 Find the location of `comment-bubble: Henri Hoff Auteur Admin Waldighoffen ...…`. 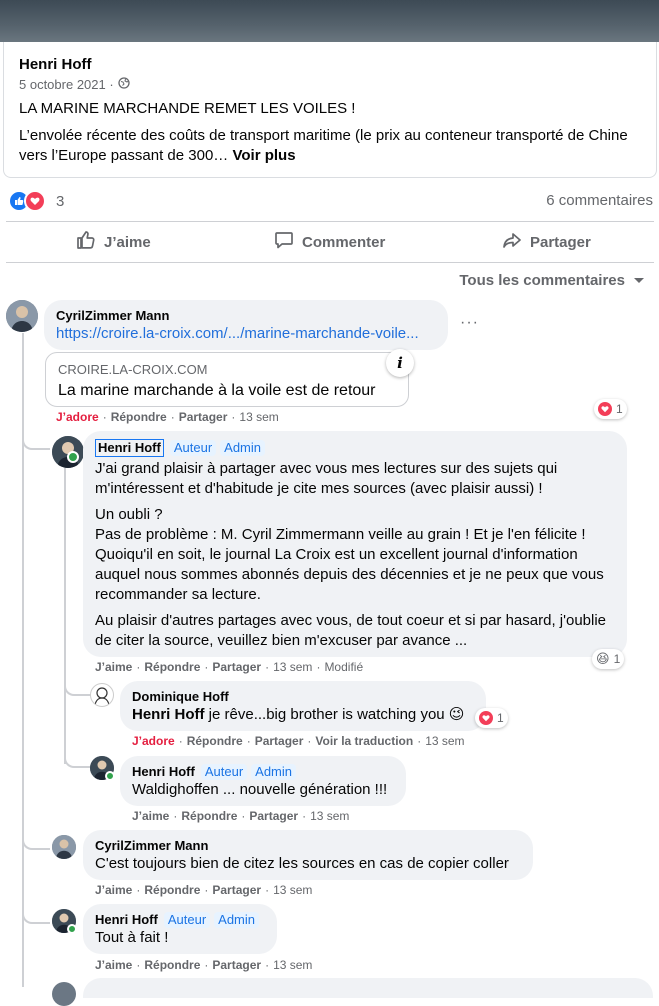

comment-bubble: Henri Hoff Auteur Admin Waldighoffen ...… is located at coordinates (263, 781).